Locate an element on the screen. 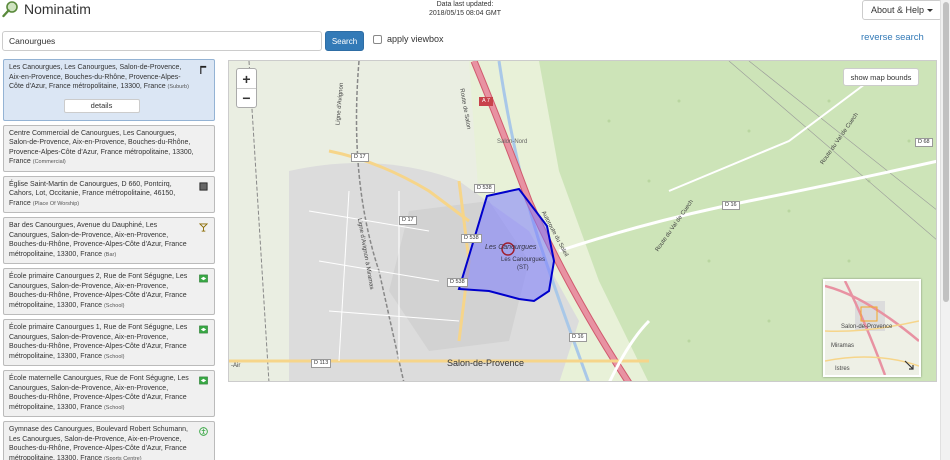 The height and width of the screenshot is (460, 950). minimap-city-label: Salon-de-Provence is located at coordinates (867, 327).